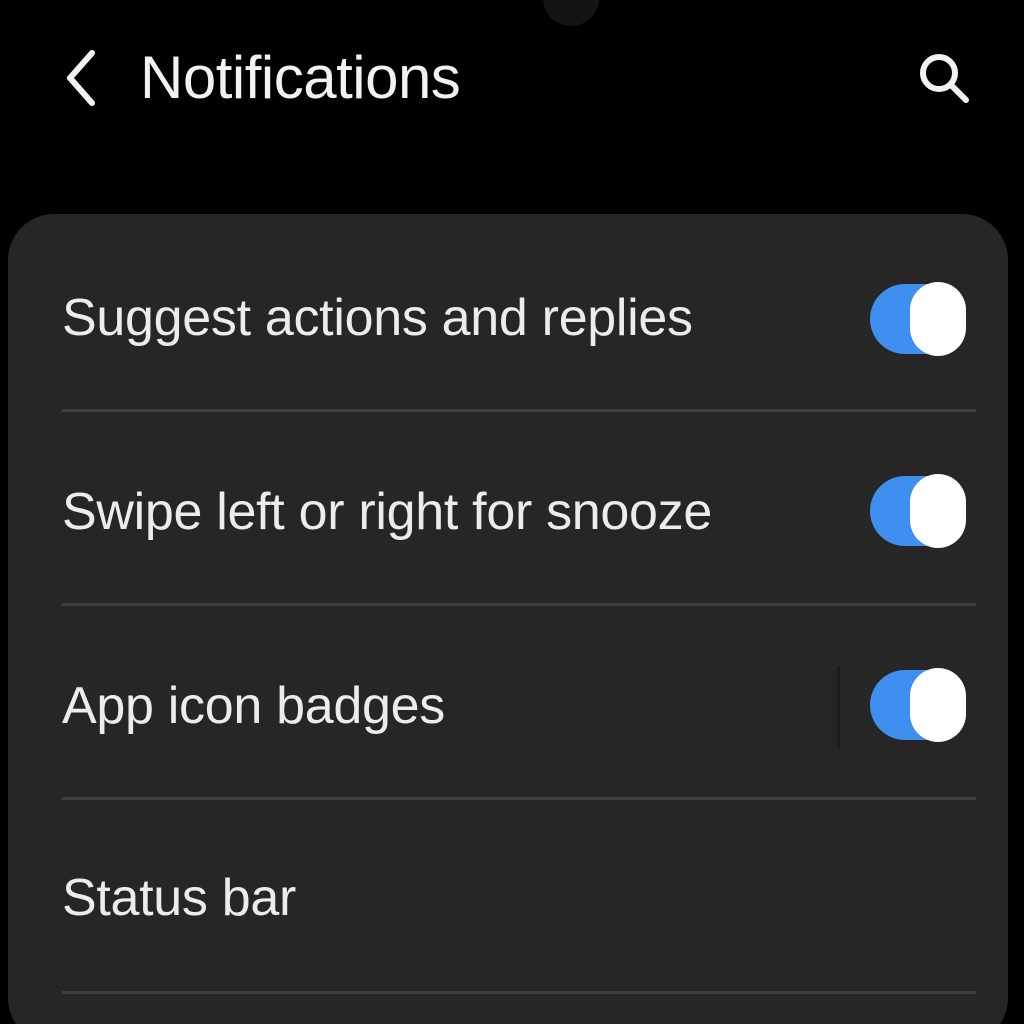  I want to click on search-button, so click(944, 78).